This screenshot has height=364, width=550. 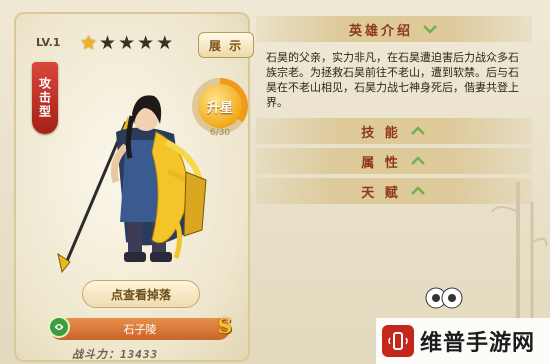 I want to click on upgrade-star-ring: 升星, so click(x=220, y=106).